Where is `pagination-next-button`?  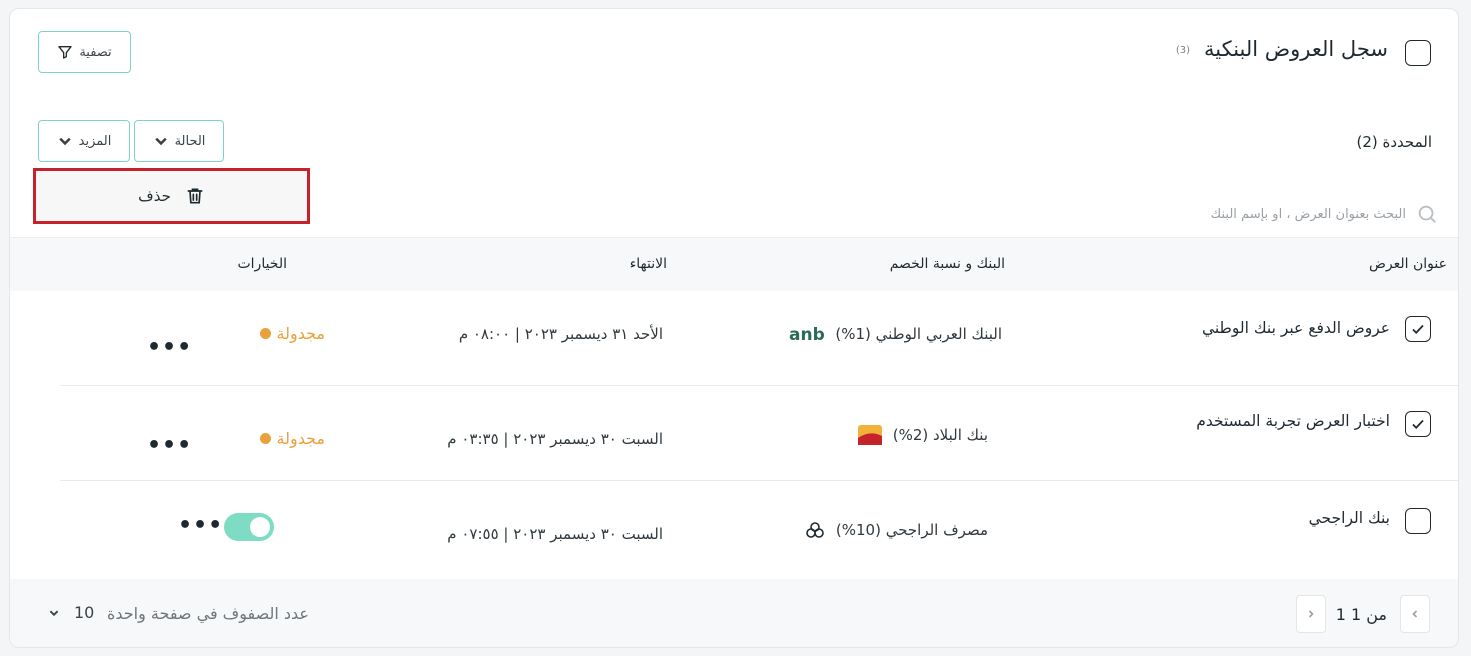 pagination-next-button is located at coordinates (1311, 614).